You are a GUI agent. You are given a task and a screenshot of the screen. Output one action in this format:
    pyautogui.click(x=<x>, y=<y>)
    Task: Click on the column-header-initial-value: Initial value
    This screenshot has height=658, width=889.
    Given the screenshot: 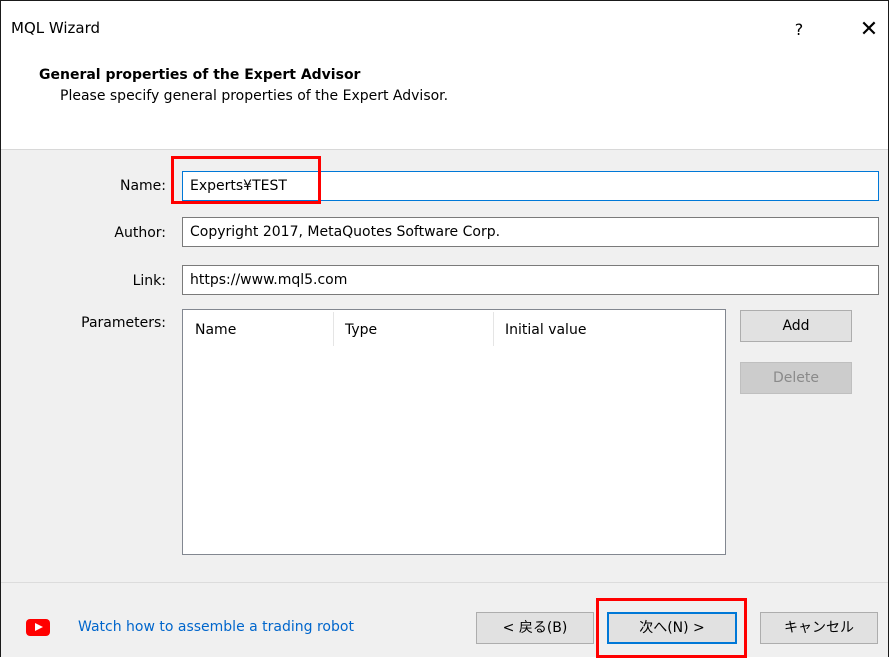 What is the action you would take?
    pyautogui.click(x=608, y=330)
    